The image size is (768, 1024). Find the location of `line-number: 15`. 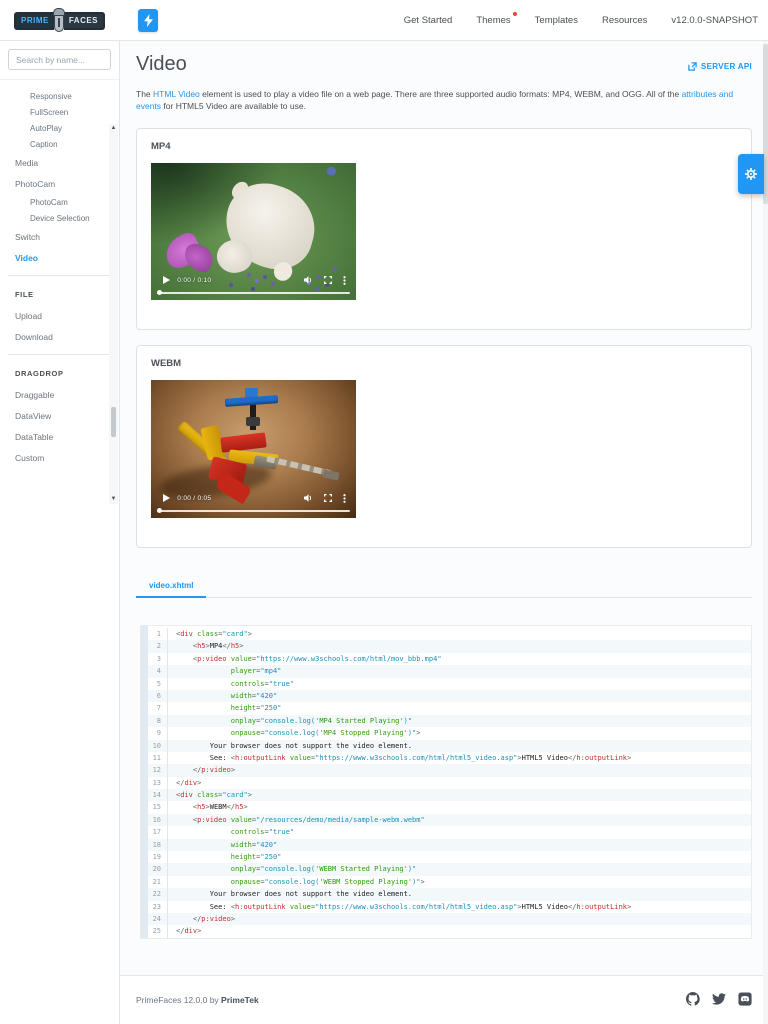

line-number: 15 is located at coordinates (158, 807).